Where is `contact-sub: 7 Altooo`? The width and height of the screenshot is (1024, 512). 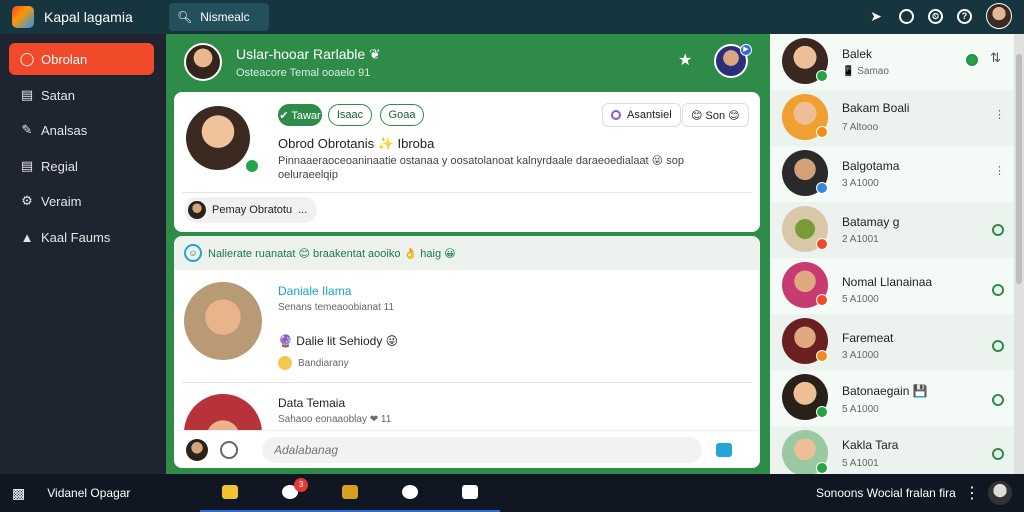 contact-sub: 7 Altooo is located at coordinates (860, 127).